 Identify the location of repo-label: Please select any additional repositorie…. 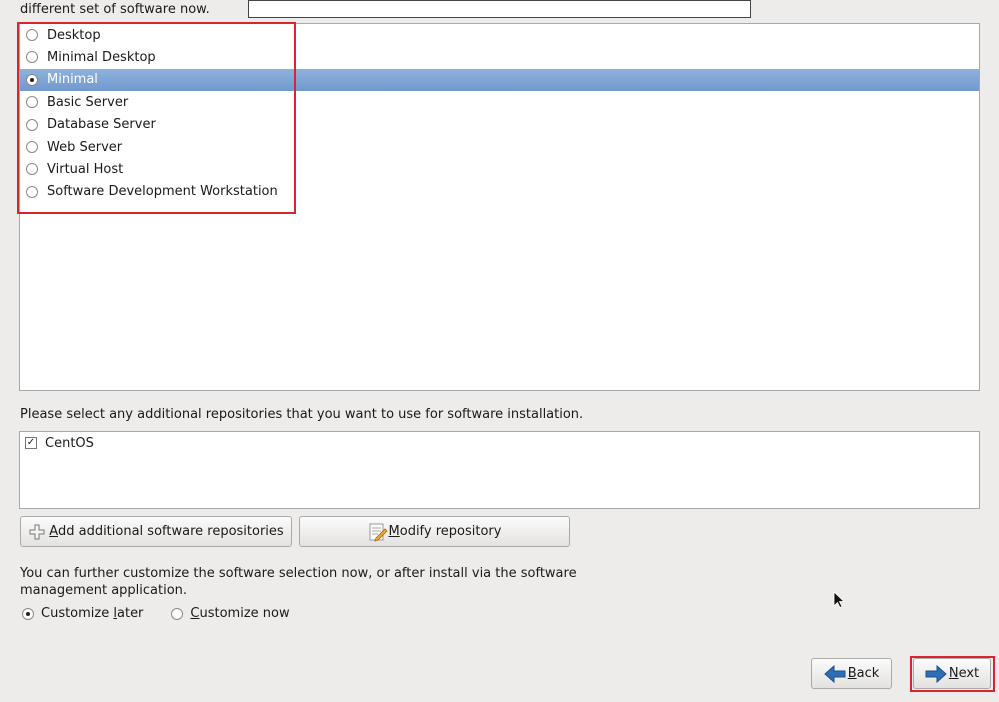
(302, 414).